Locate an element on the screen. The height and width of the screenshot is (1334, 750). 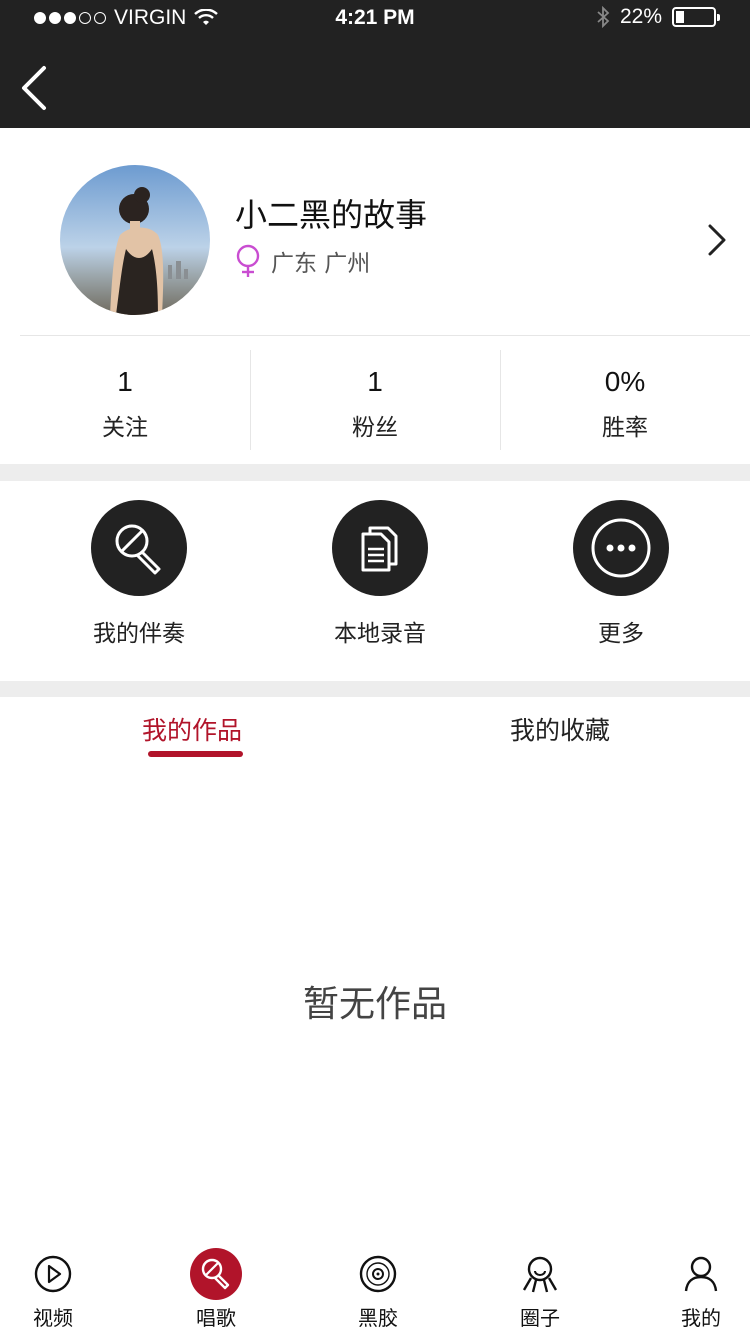
stat-win-rate: 0% 胜率 is located at coordinates (625, 400).